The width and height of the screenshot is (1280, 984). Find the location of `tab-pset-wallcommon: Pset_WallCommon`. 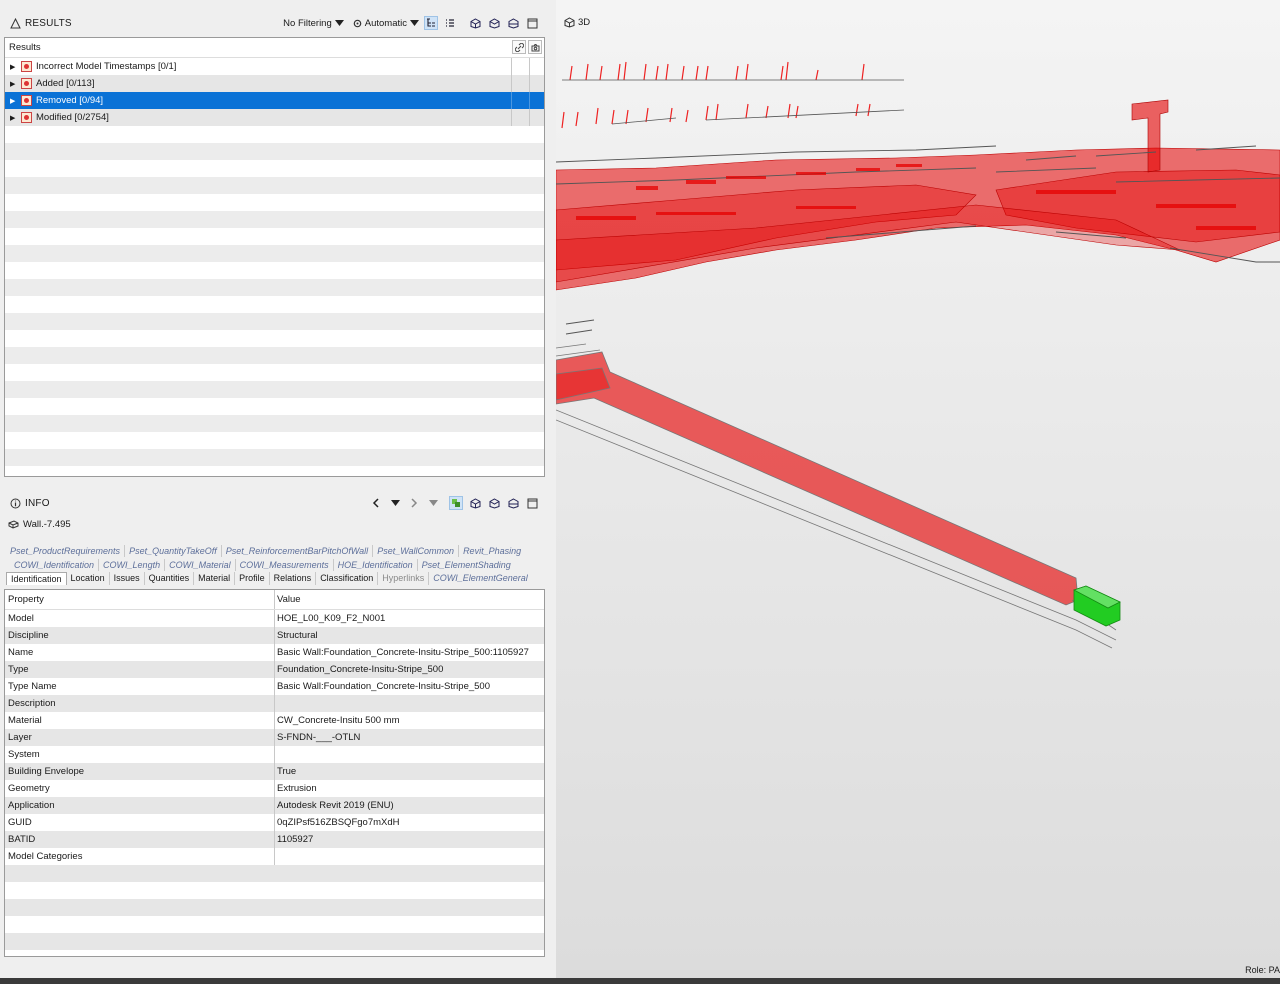

tab-pset-wallcommon: Pset_WallCommon is located at coordinates (416, 551).